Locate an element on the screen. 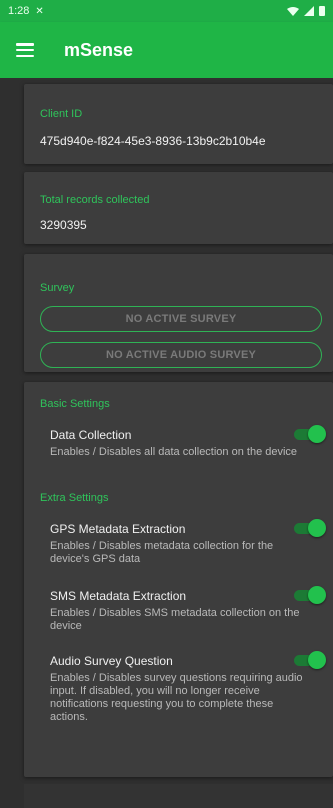 Image resolution: width=333 pixels, height=808 pixels. status-right is located at coordinates (306, 11).